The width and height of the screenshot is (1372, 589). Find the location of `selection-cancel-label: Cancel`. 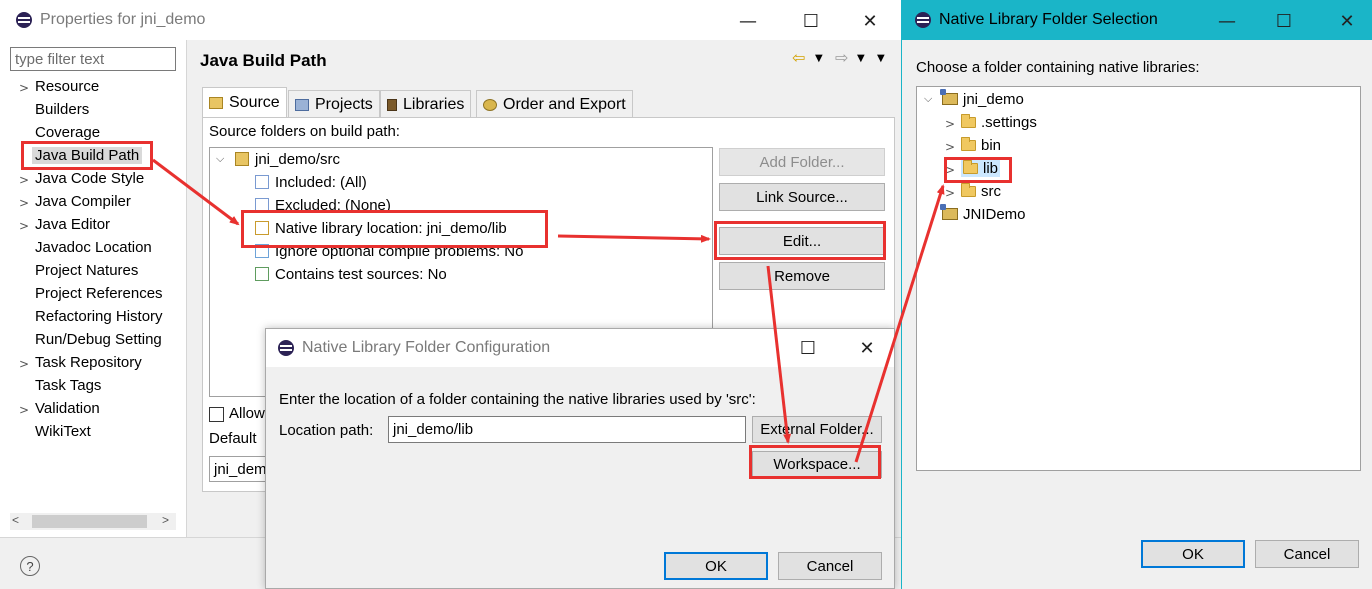

selection-cancel-label: Cancel is located at coordinates (1307, 554).